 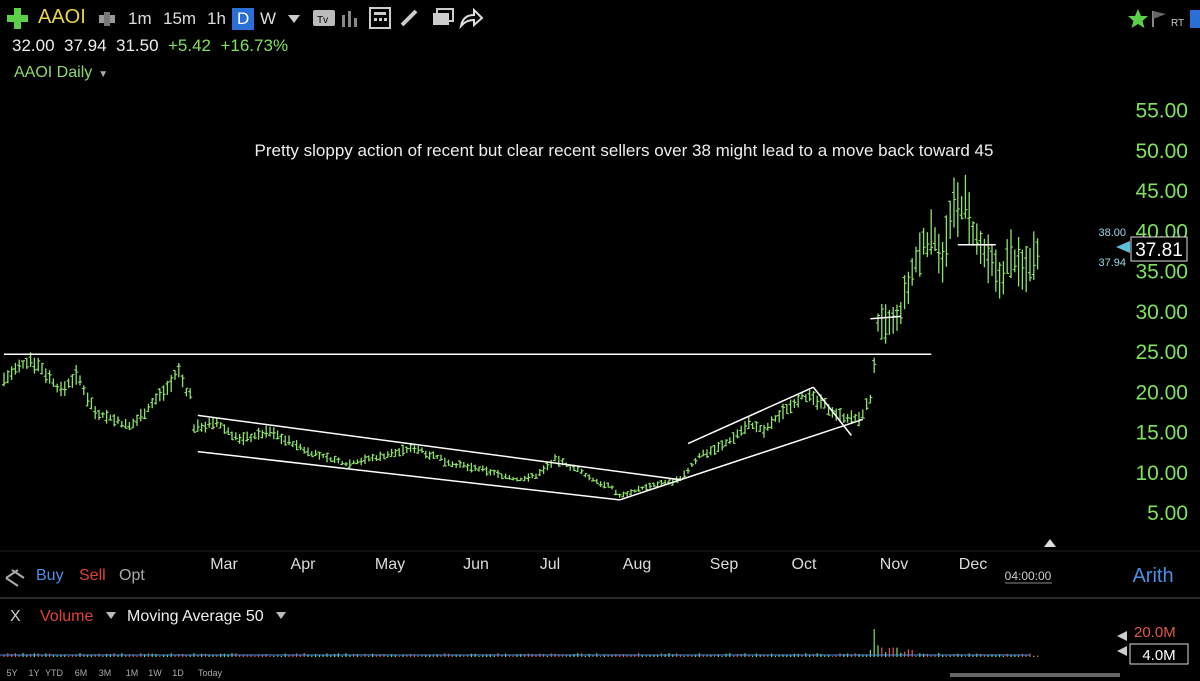 I want to click on range-button-5y: 5Y, so click(x=11, y=673).